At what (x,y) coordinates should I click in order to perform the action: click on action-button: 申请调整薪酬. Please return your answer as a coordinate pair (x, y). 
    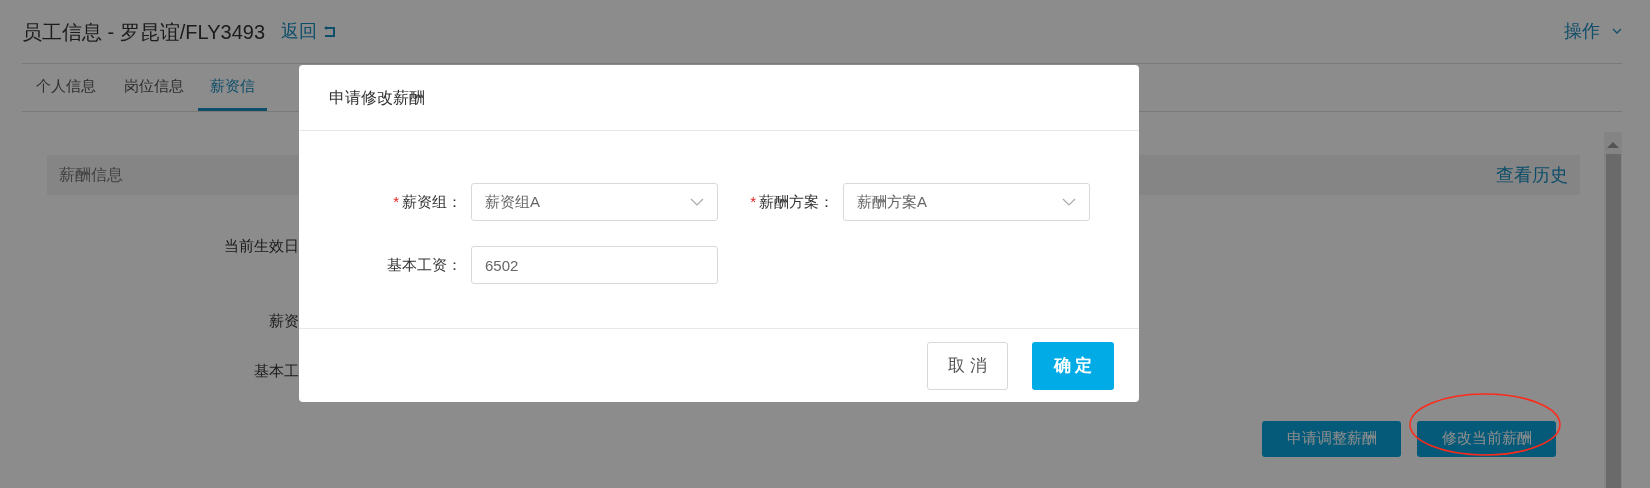
    Looking at the image, I should click on (1331, 438).